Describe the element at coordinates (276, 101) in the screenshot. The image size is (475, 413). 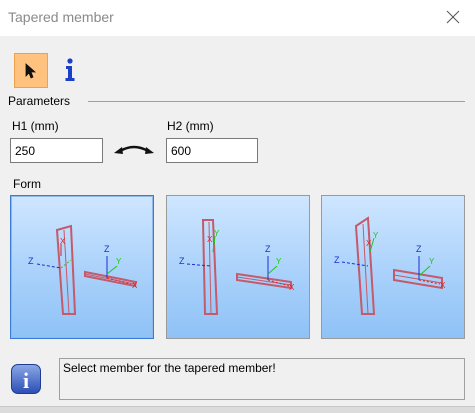
I see `group-divider` at that location.